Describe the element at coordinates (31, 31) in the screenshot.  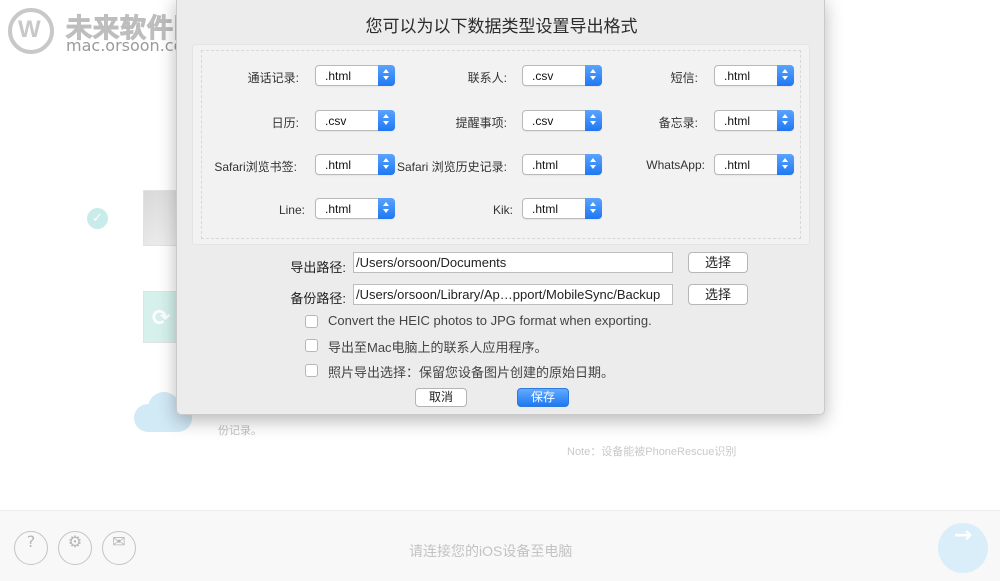
I see `watermark-logo-icon` at that location.